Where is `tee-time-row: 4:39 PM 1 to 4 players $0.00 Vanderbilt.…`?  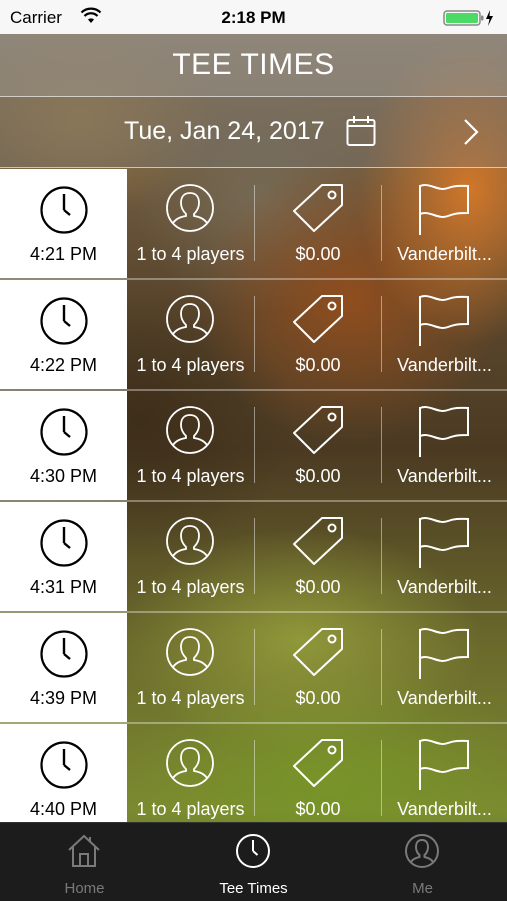
tee-time-row: 4:39 PM 1 to 4 players $0.00 Vanderbilt.… is located at coordinates (253, 668).